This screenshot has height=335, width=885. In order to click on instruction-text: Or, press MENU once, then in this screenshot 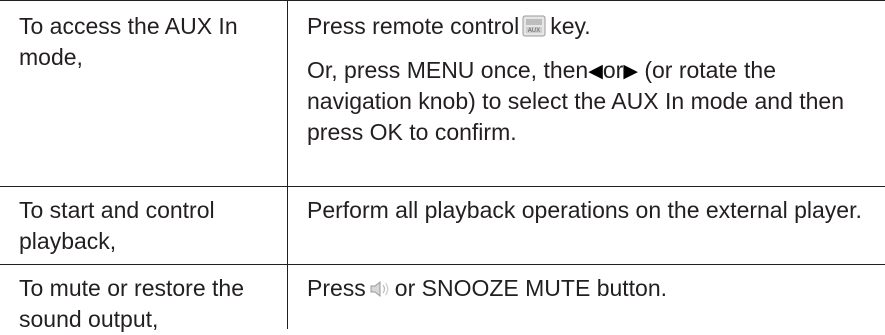, I will do `click(448, 70)`.